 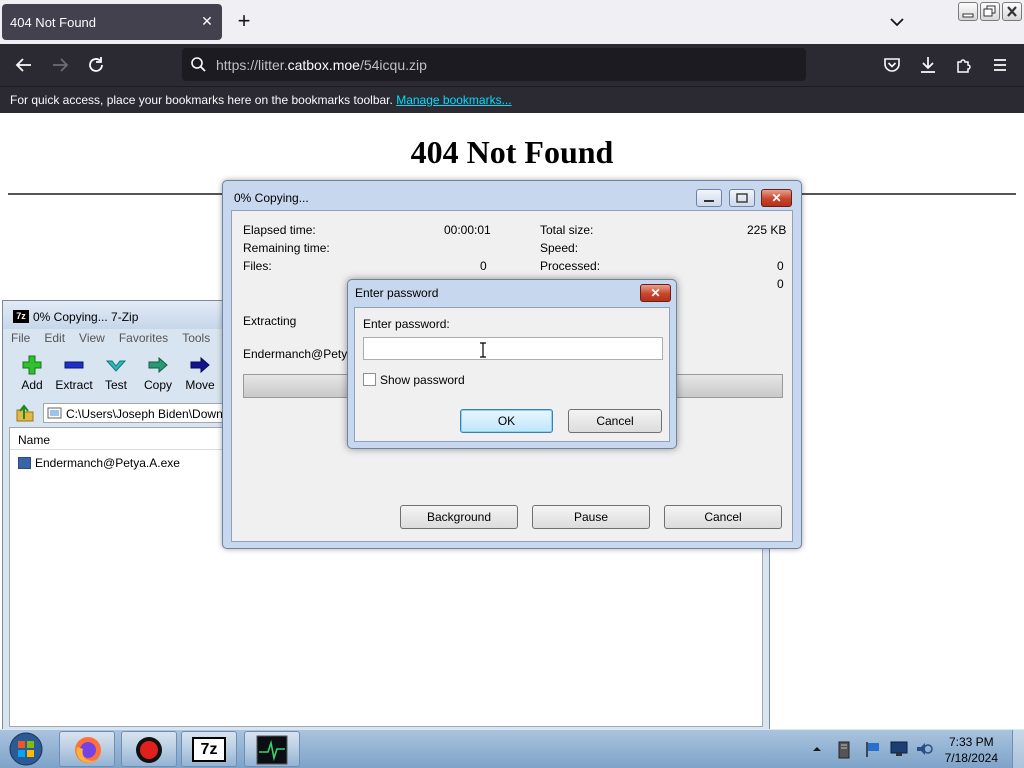 I want to click on tab-close-icon: ✕, so click(x=207, y=21).